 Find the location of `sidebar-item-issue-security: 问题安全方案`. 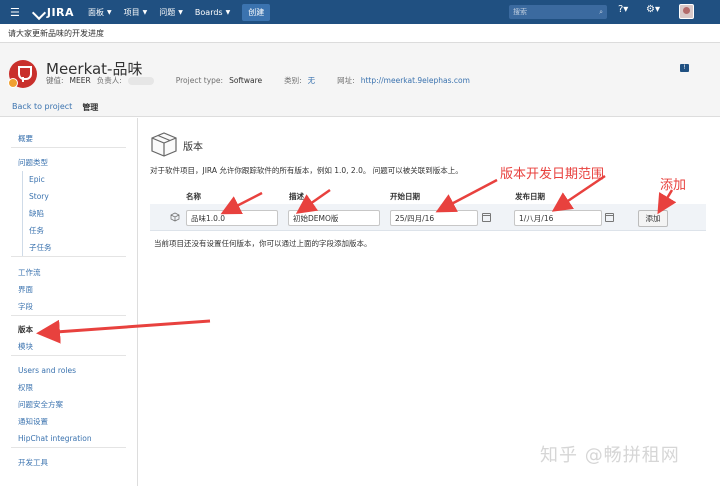

sidebar-item-issue-security: 问题安全方案 is located at coordinates (68, 404).